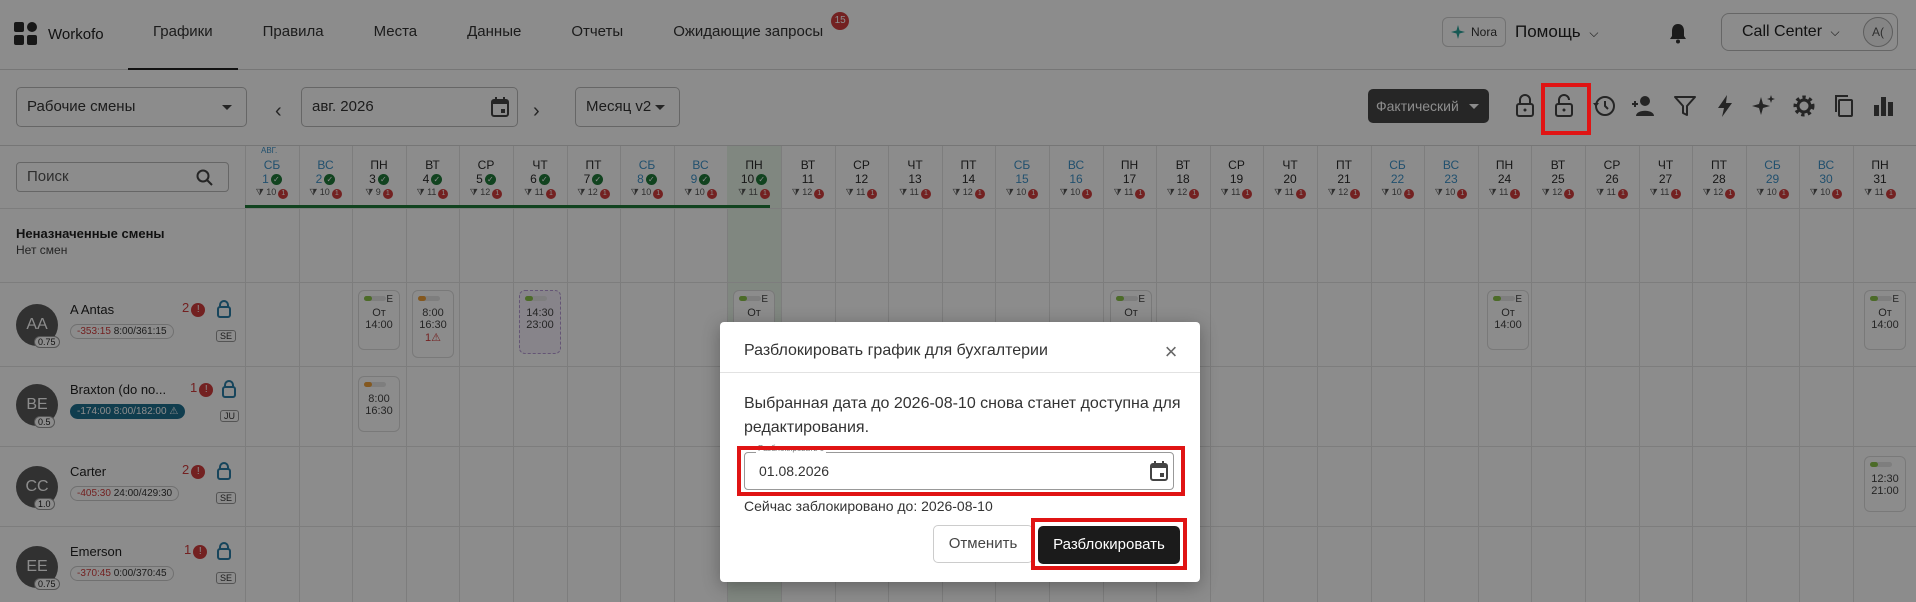 The width and height of the screenshot is (1916, 602). I want to click on dialog-divider, so click(960, 372).